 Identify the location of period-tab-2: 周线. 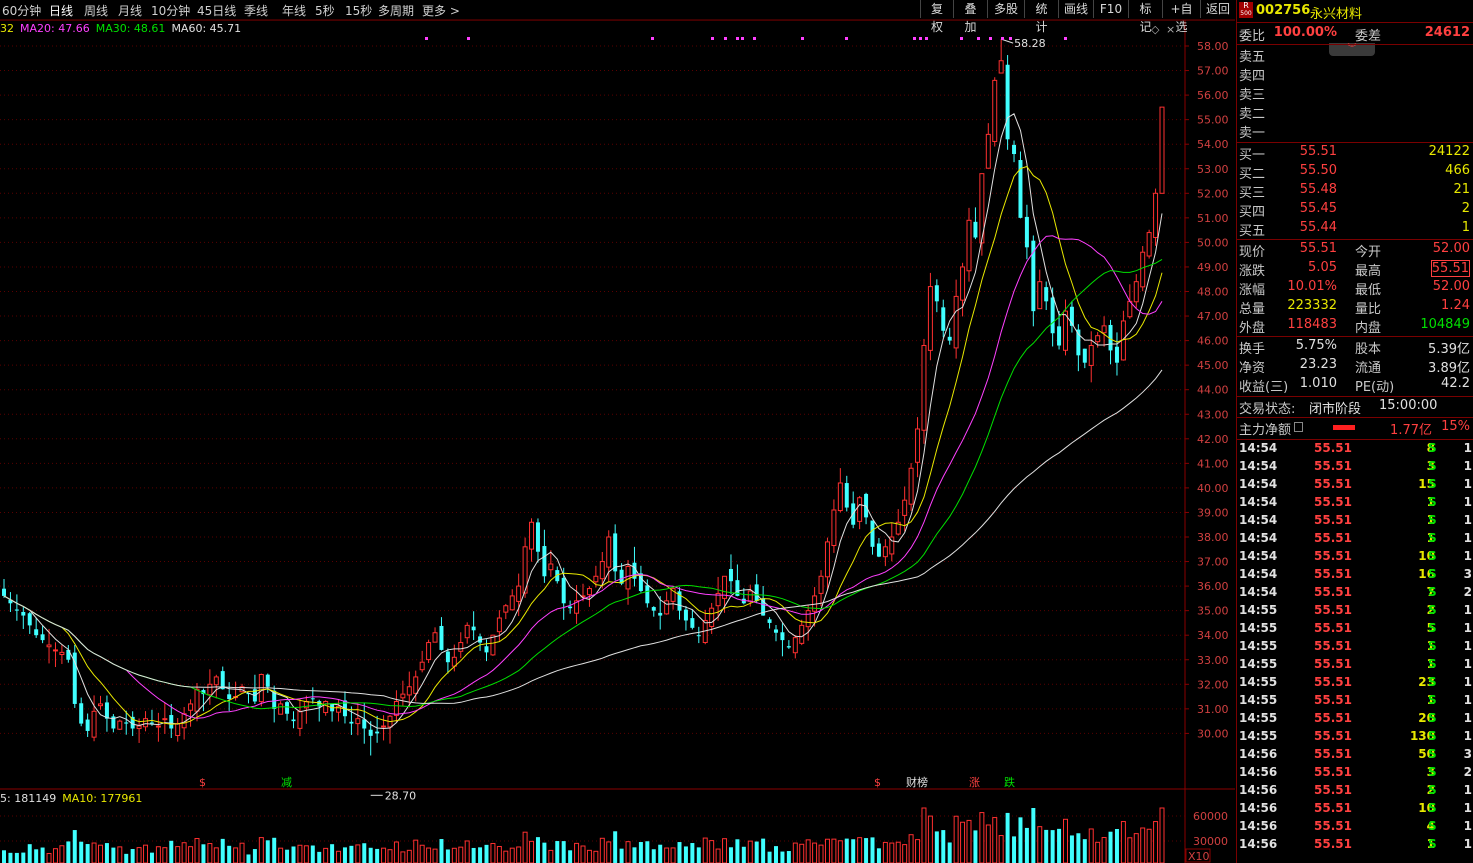
(96, 10).